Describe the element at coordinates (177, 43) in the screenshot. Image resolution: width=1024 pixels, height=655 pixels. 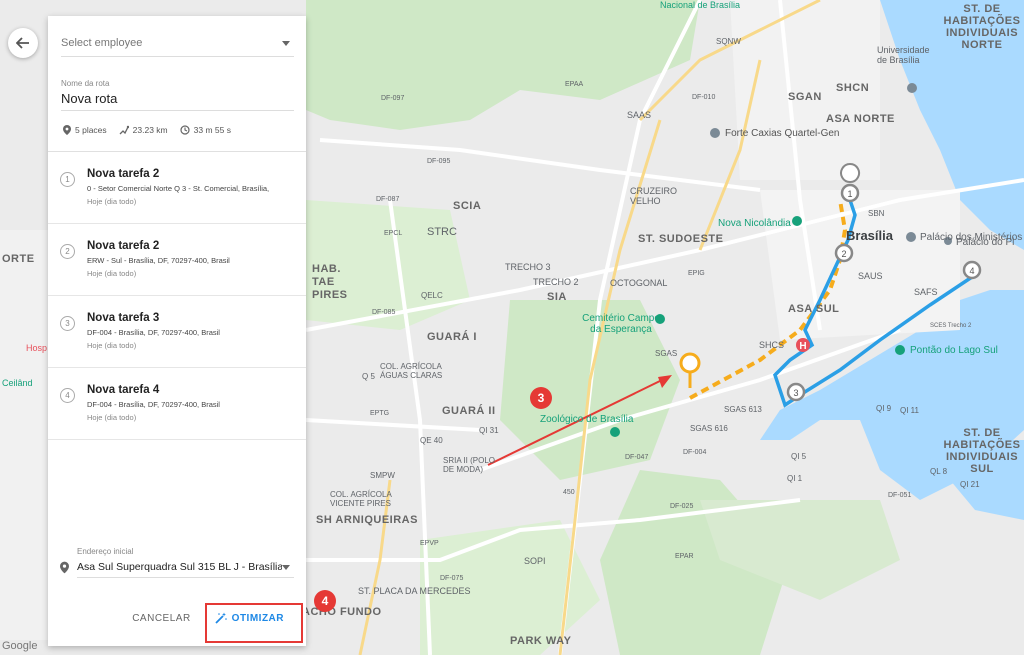
I see `employee-select: Select employee` at that location.